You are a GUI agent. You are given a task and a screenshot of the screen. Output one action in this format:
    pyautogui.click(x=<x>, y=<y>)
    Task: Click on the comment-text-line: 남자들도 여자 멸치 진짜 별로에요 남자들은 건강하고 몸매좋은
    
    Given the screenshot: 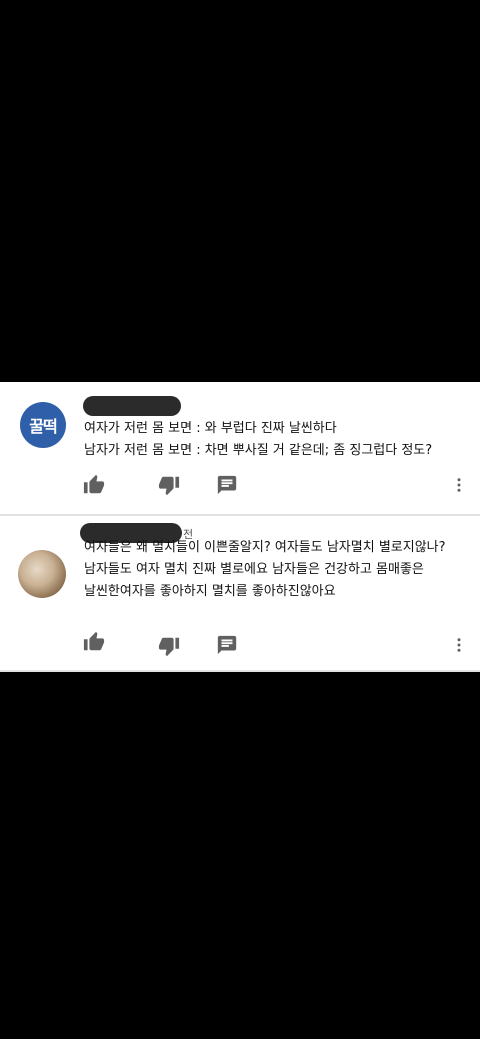 What is the action you would take?
    pyautogui.click(x=254, y=569)
    